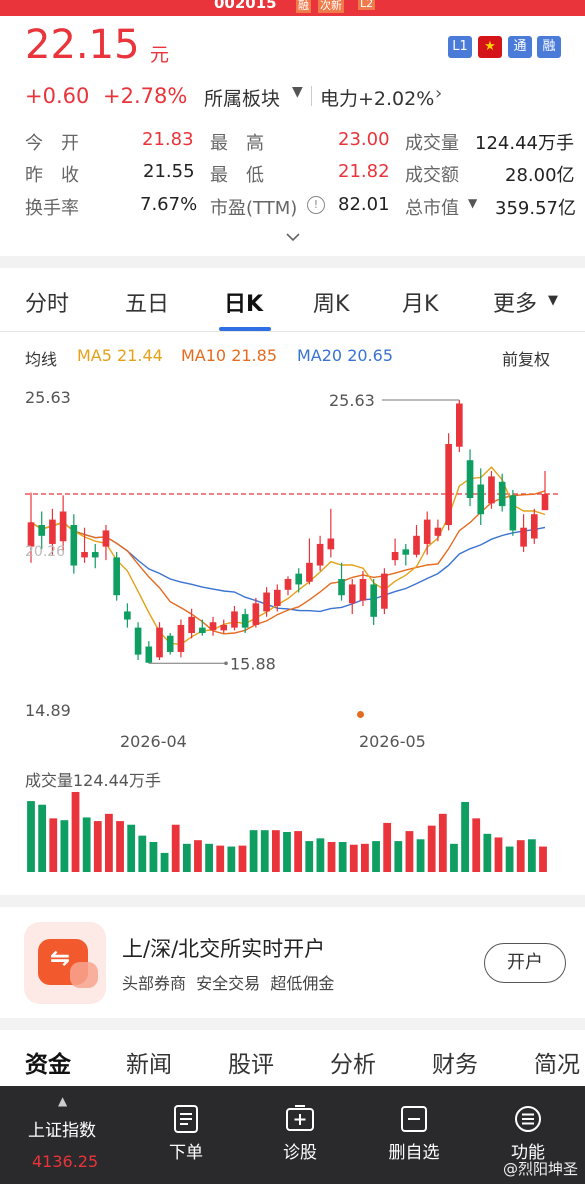 The width and height of the screenshot is (585, 1184). I want to click on badge-l1: L1, so click(460, 47).